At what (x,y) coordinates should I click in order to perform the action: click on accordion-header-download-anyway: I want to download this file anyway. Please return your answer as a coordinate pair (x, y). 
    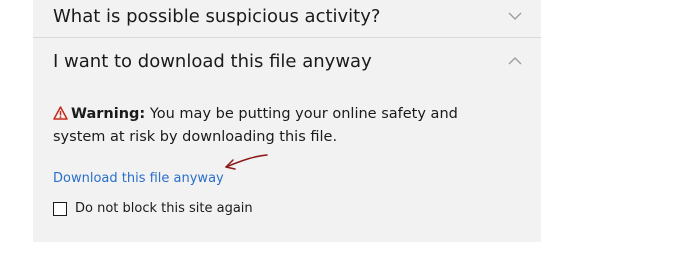
    Looking at the image, I should click on (288, 61).